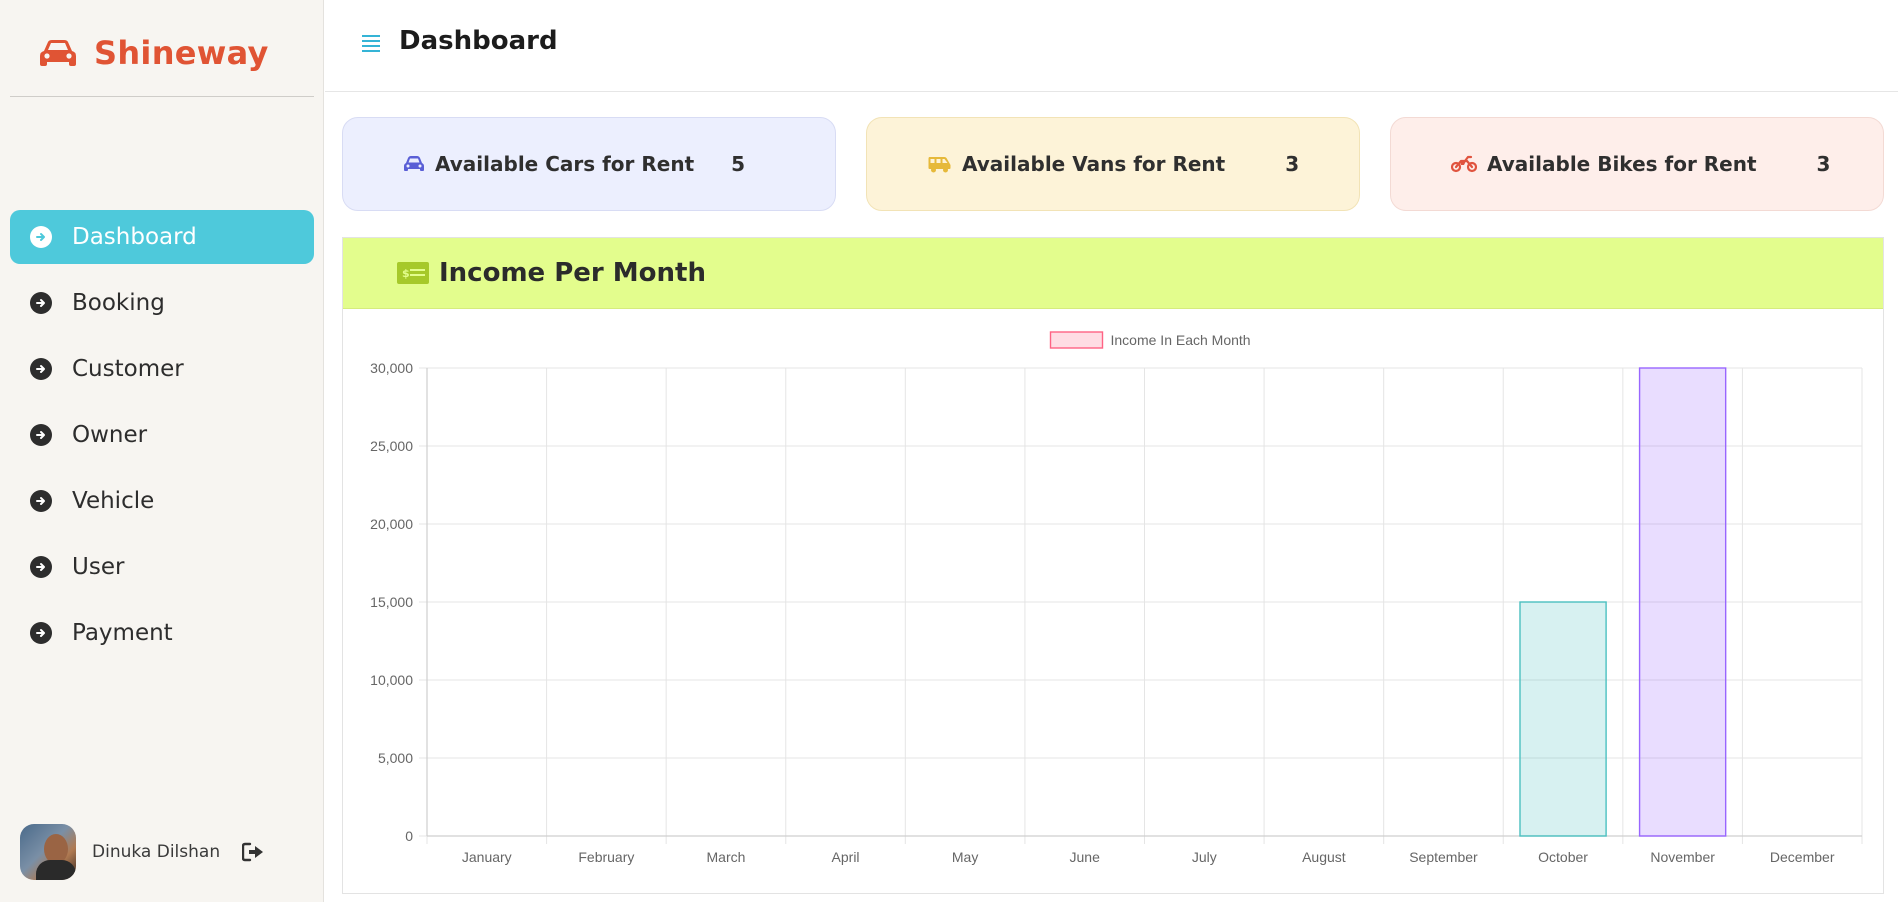 The height and width of the screenshot is (902, 1898). What do you see at coordinates (487, 857) in the screenshot?
I see `x-tick-label: January` at bounding box center [487, 857].